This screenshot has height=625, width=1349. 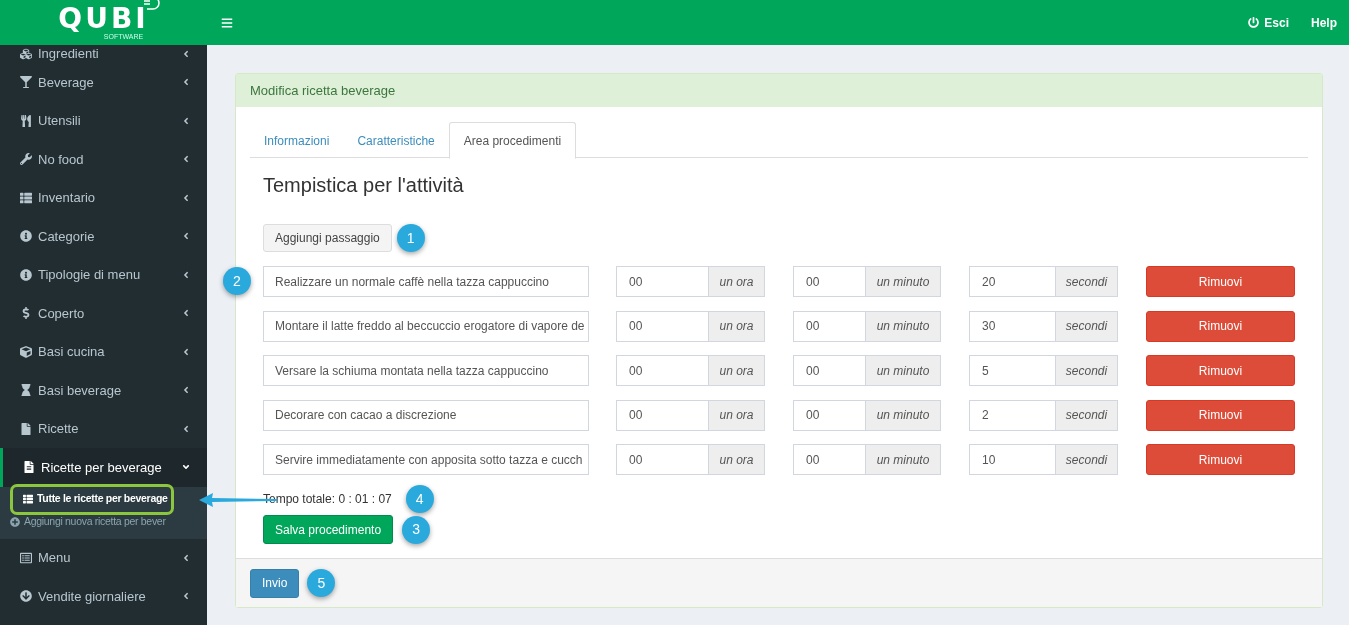 I want to click on tab: Caratteristiche, so click(x=396, y=140).